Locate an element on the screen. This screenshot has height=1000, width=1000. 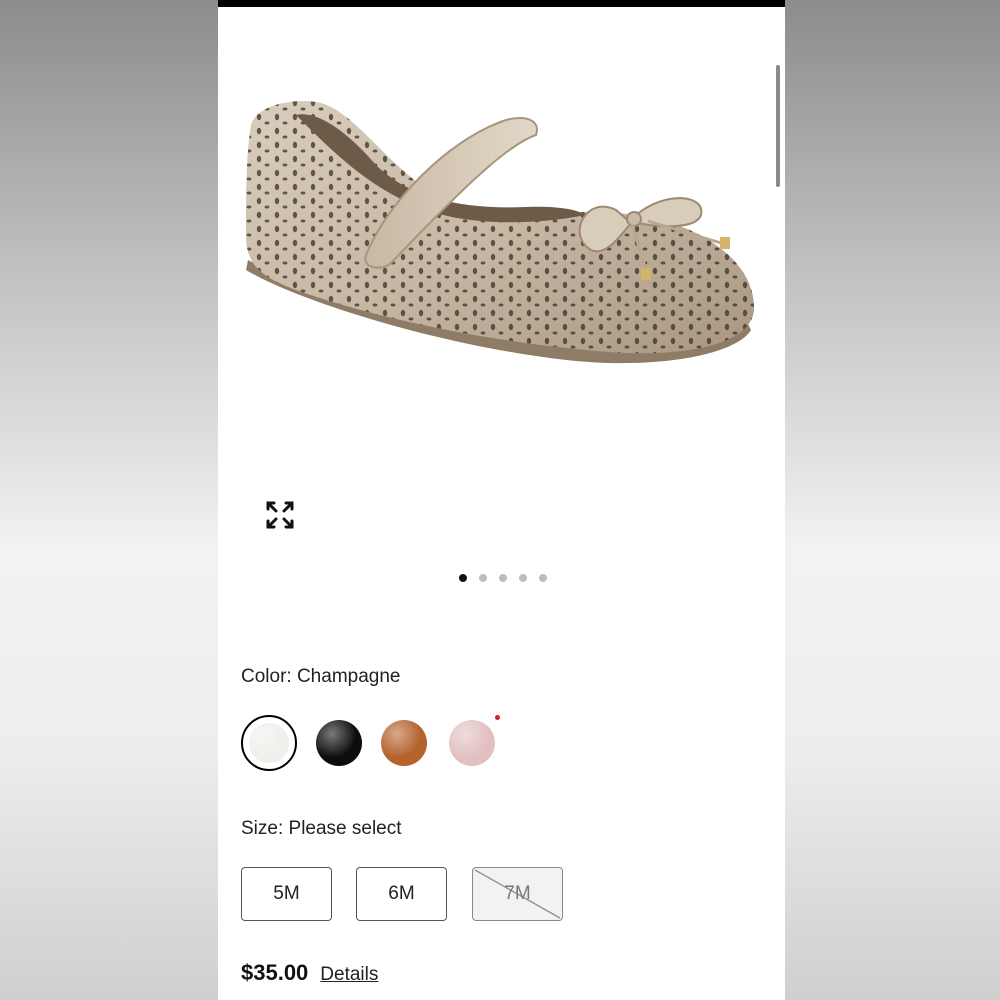
color-swatches is located at coordinates (391, 743).